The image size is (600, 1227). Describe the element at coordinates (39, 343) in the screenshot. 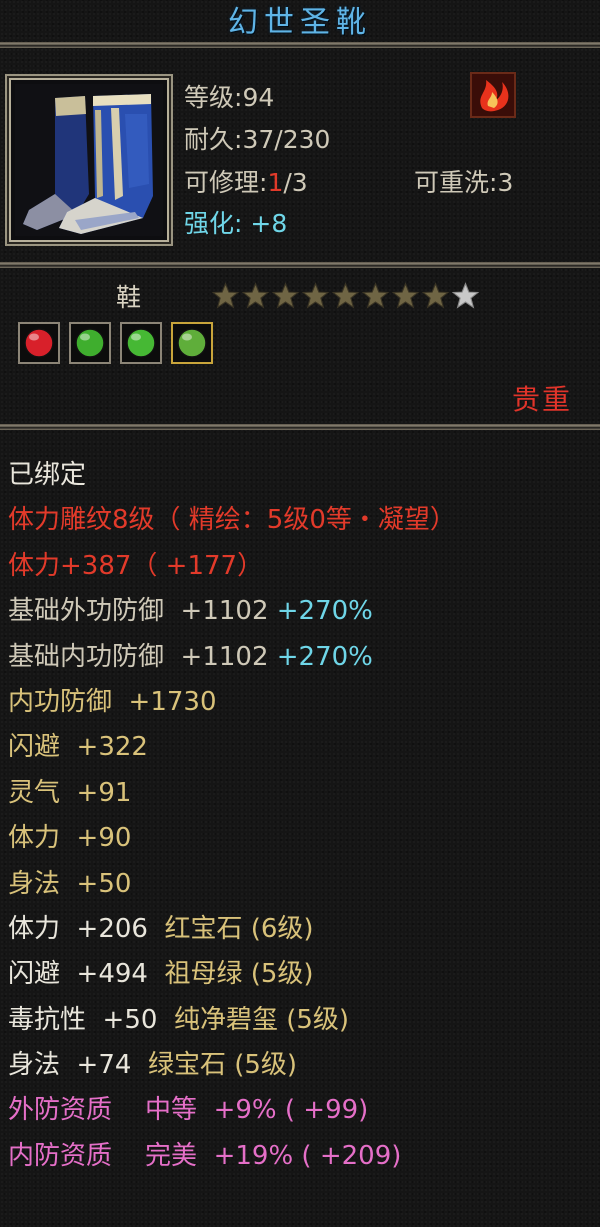

I see `red-gem-icon` at that location.